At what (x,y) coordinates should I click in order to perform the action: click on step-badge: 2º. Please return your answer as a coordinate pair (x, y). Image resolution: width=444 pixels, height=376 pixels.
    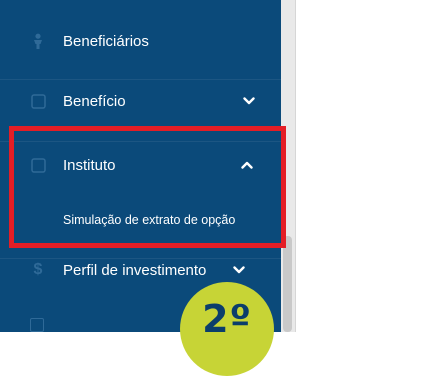
    Looking at the image, I should click on (227, 329).